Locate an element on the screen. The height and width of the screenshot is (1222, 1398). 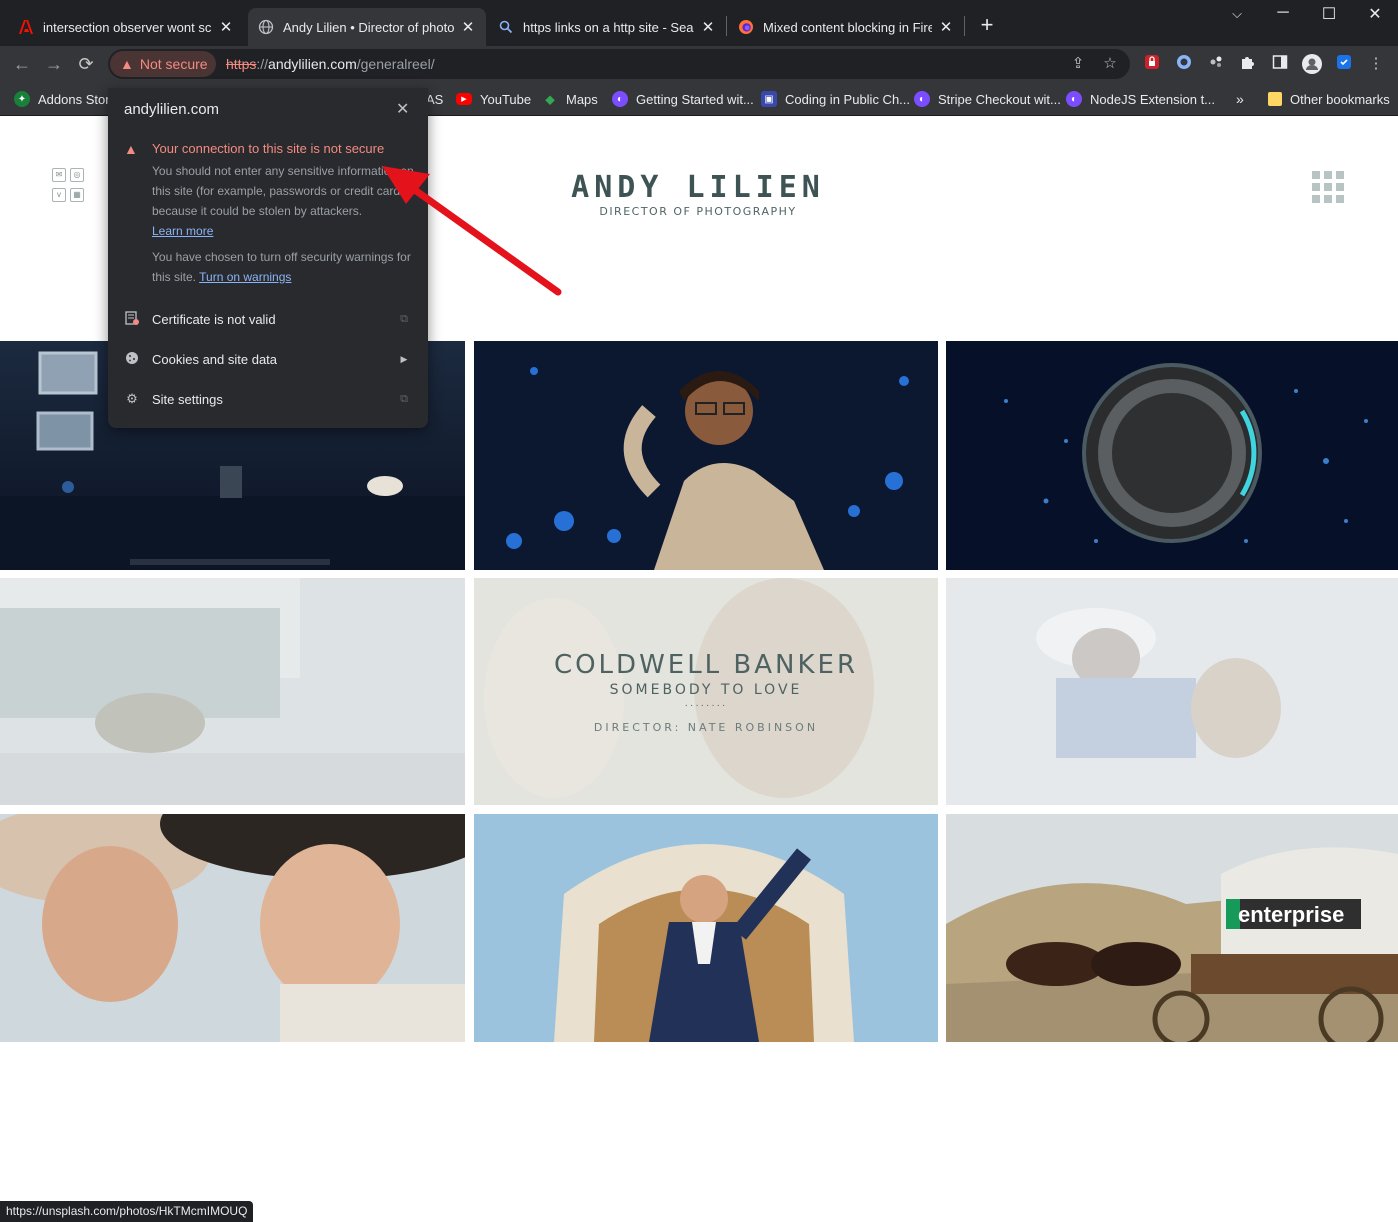
window-close-icon: ✕ is located at coordinates (1375, 14).